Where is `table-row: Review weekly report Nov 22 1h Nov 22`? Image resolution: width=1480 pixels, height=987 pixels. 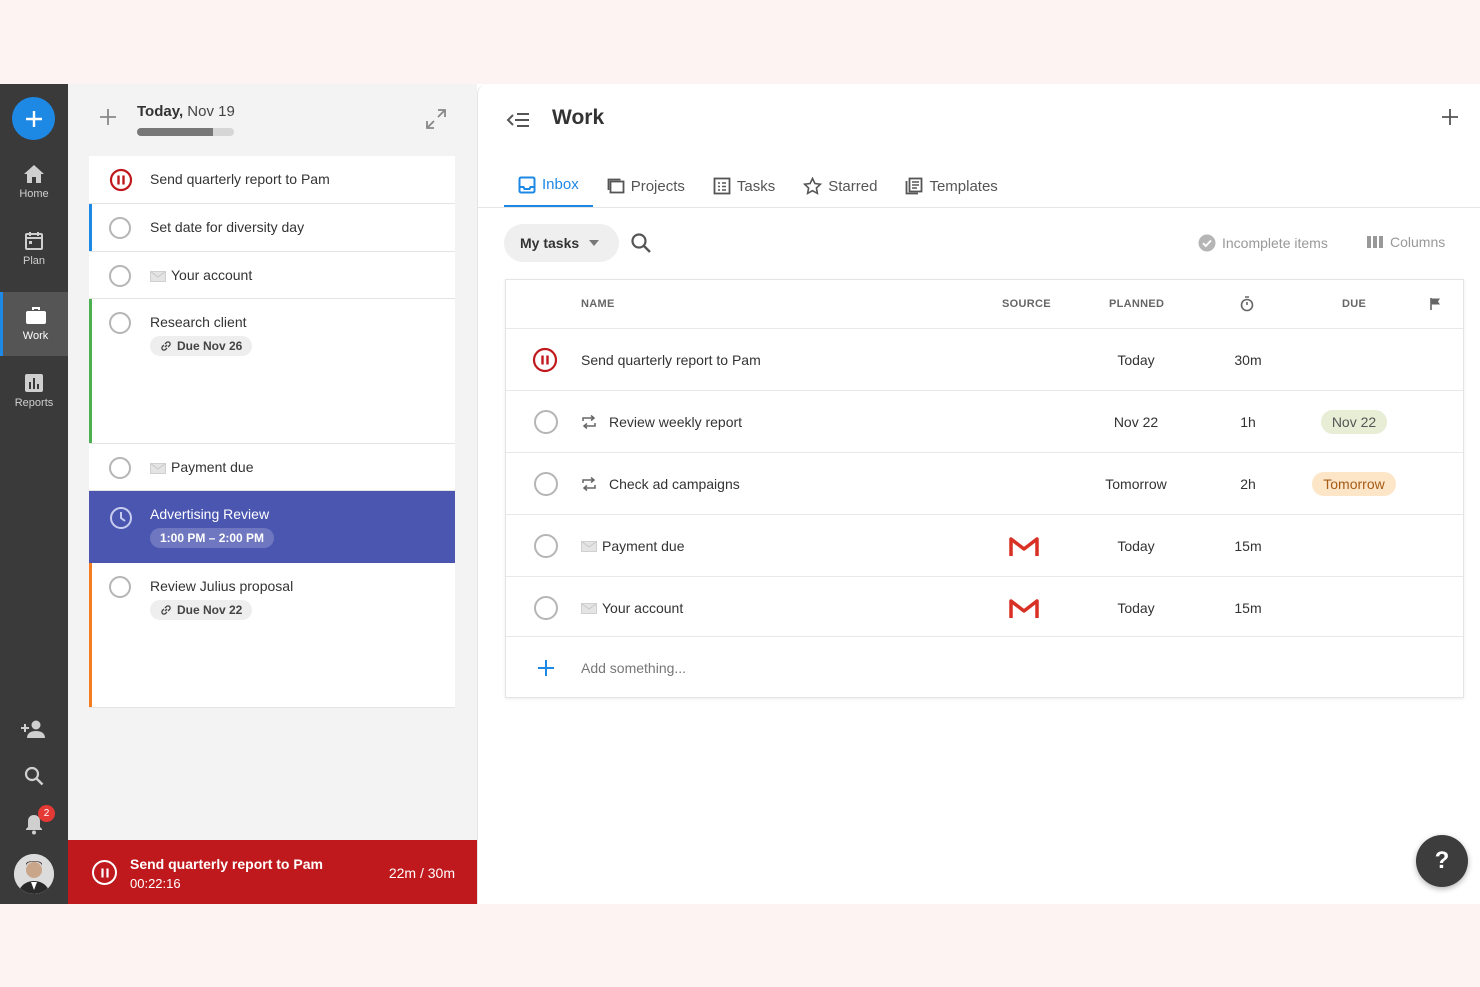
table-row: Review weekly report Nov 22 1h Nov 22 is located at coordinates (984, 421).